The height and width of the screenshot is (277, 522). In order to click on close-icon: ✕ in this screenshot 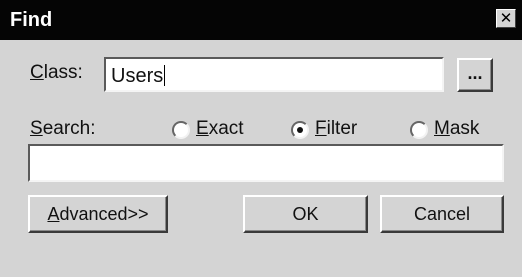, I will do `click(506, 18)`.